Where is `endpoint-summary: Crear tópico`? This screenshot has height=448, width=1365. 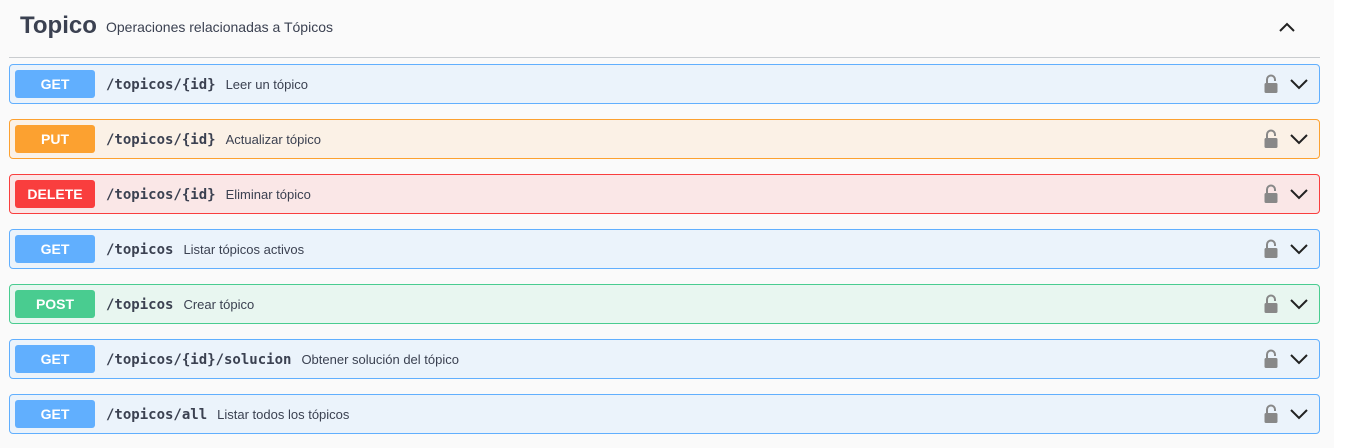
endpoint-summary: Crear tópico is located at coordinates (219, 304).